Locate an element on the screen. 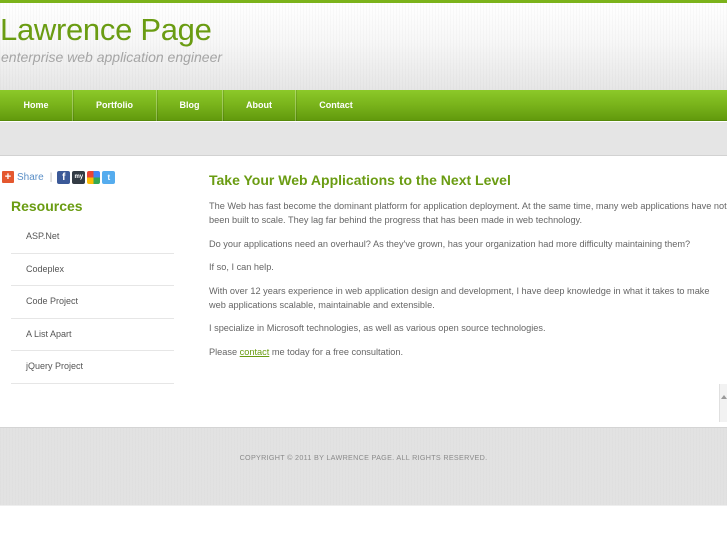 The height and width of the screenshot is (545, 727). google-icon is located at coordinates (94, 177).